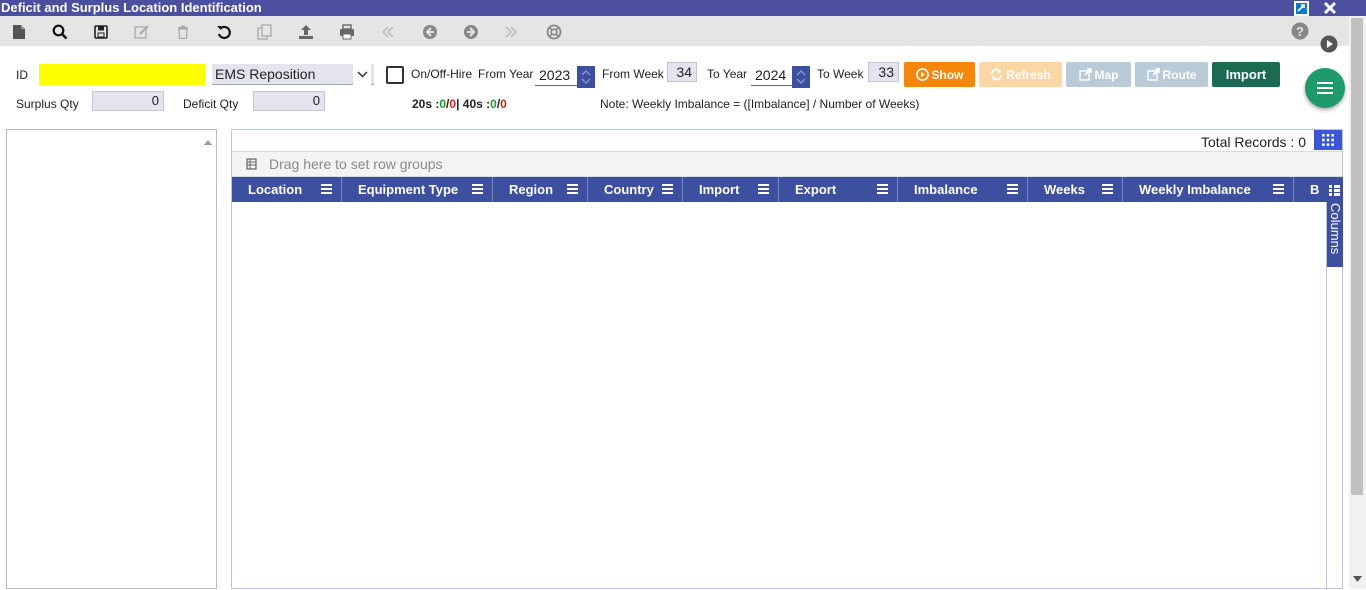 Image resolution: width=1366 pixels, height=590 pixels. Describe the element at coordinates (362, 74) in the screenshot. I see `chevron-down-icon` at that location.